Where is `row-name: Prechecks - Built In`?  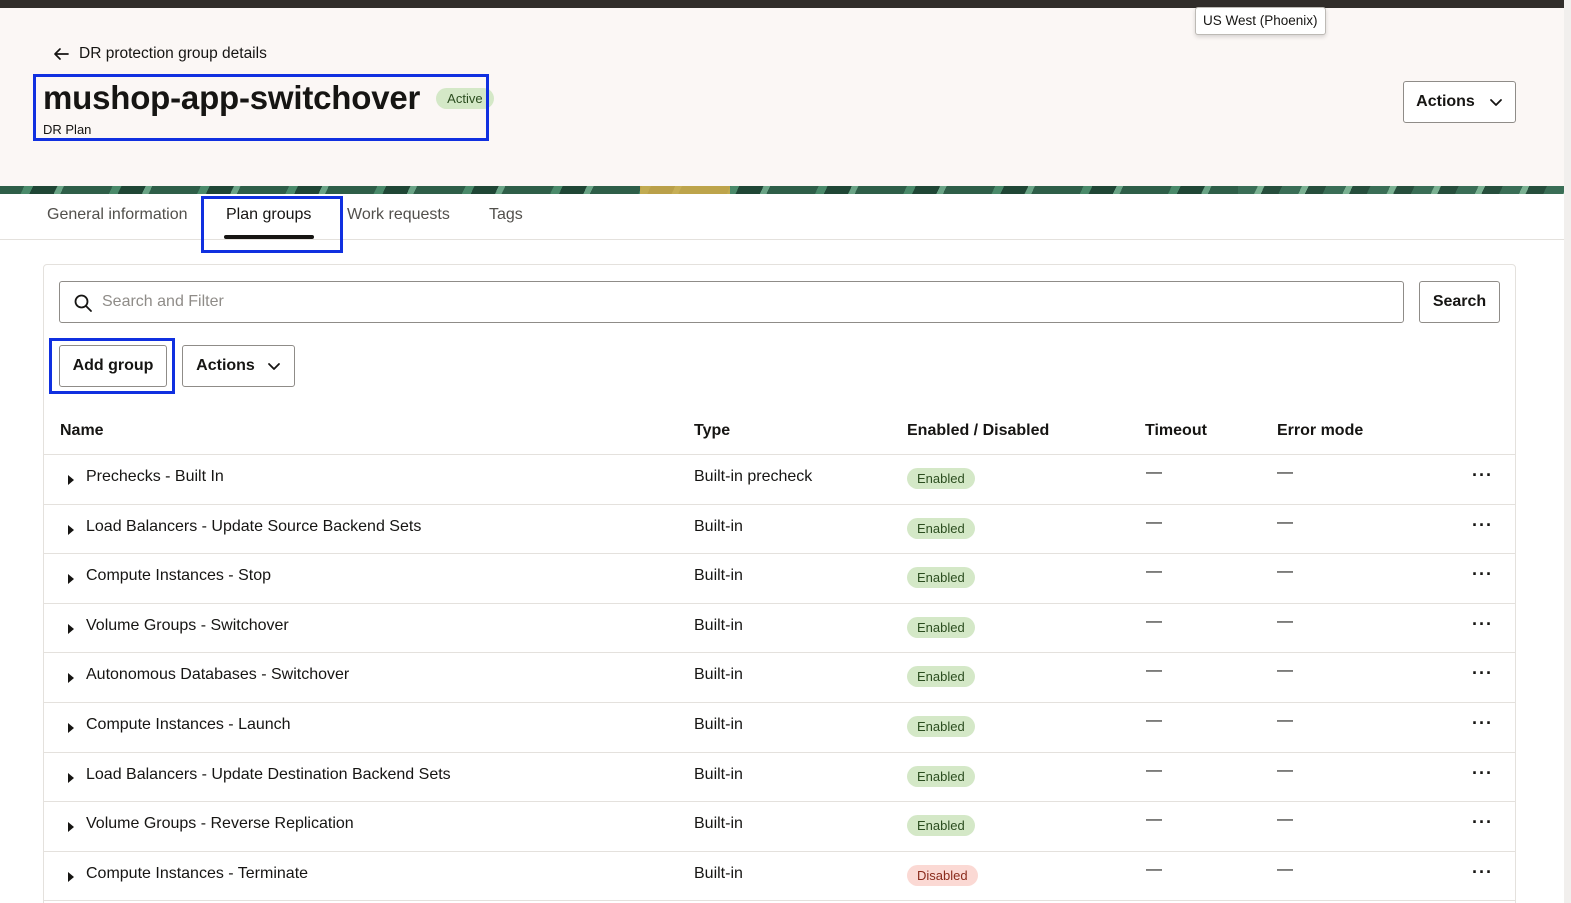
row-name: Prechecks - Built In is located at coordinates (155, 476).